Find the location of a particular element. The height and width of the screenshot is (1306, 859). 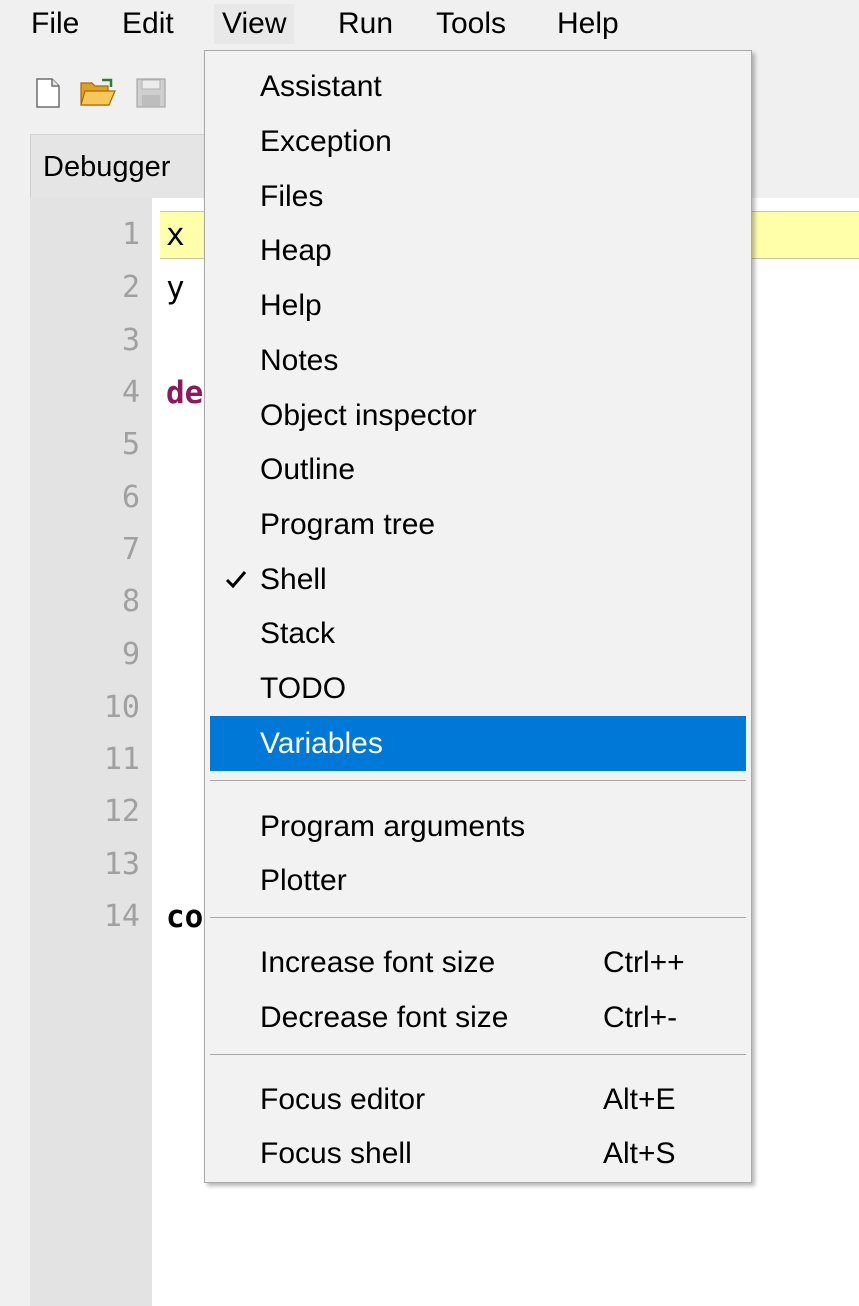

menu-item-stack: Stack is located at coordinates (478, 633).